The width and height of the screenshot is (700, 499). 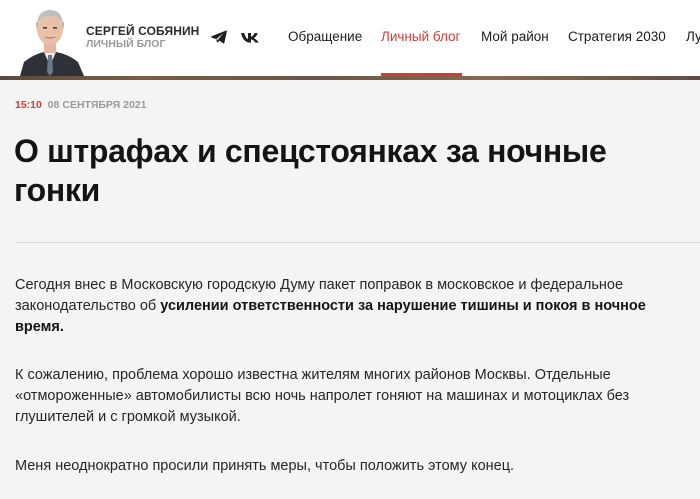 I want to click on telegram-icon, so click(x=219, y=37).